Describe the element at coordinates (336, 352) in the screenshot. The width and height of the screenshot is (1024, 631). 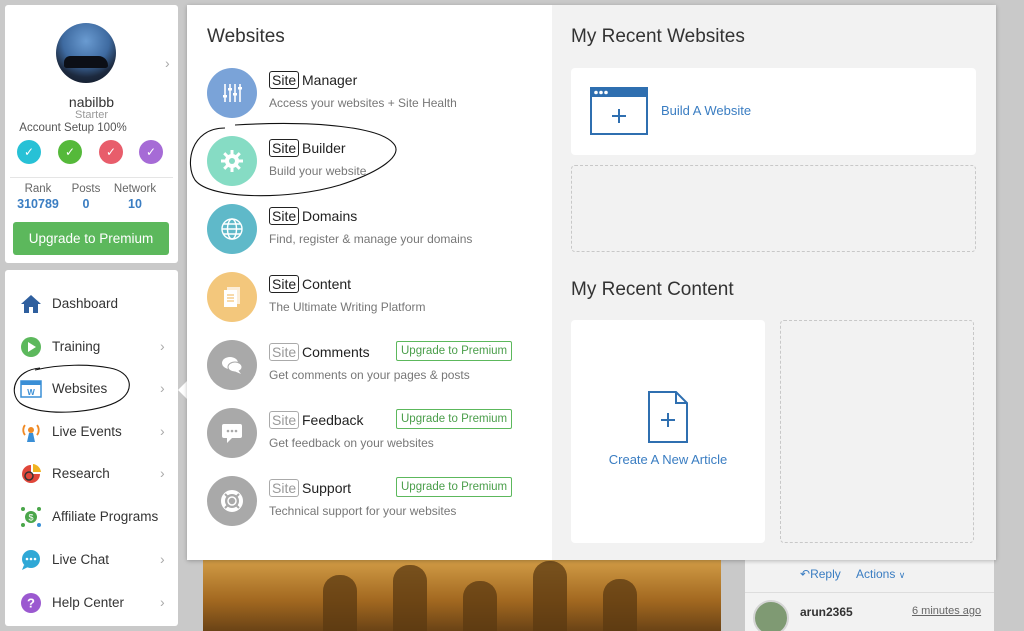
I see `menu-item-title: Comments` at that location.